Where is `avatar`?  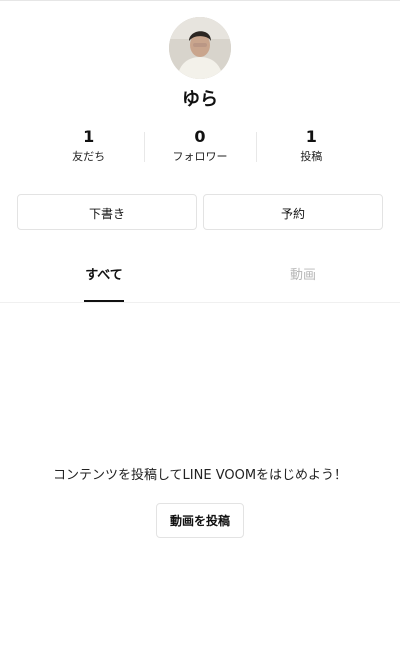
avatar is located at coordinates (200, 48).